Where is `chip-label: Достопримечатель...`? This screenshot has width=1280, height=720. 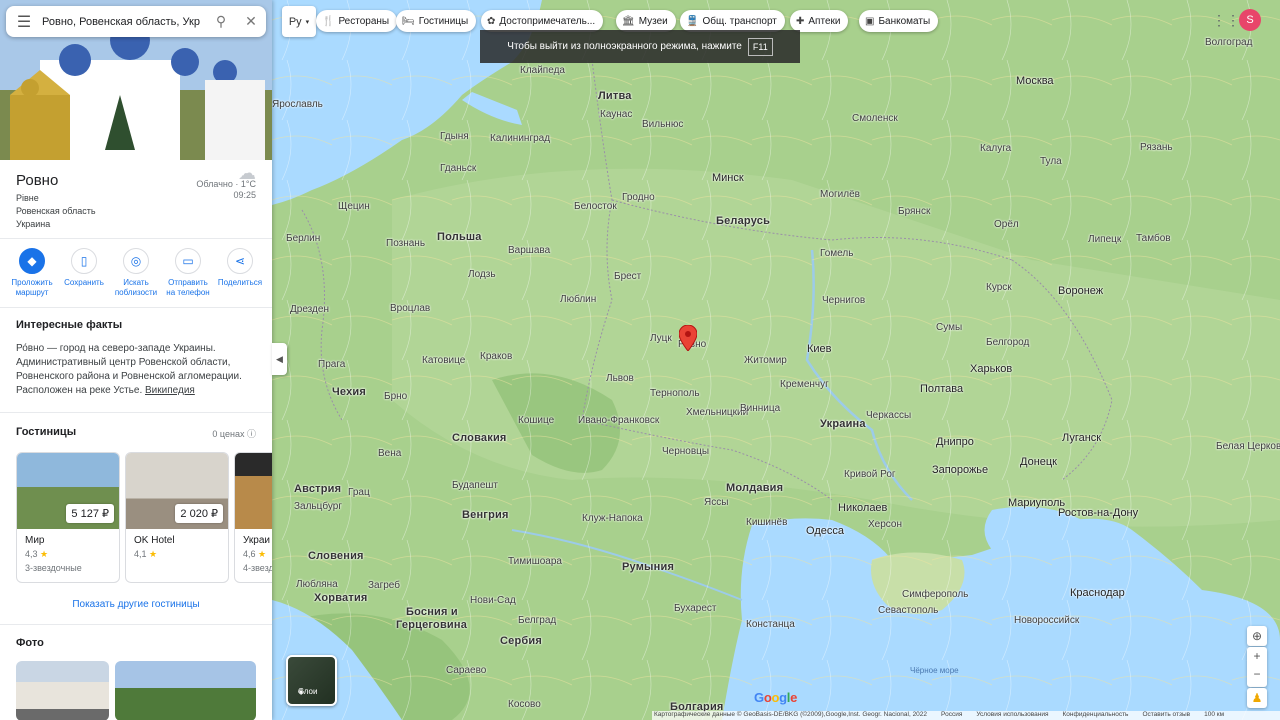 chip-label: Достопримечатель... is located at coordinates (547, 21).